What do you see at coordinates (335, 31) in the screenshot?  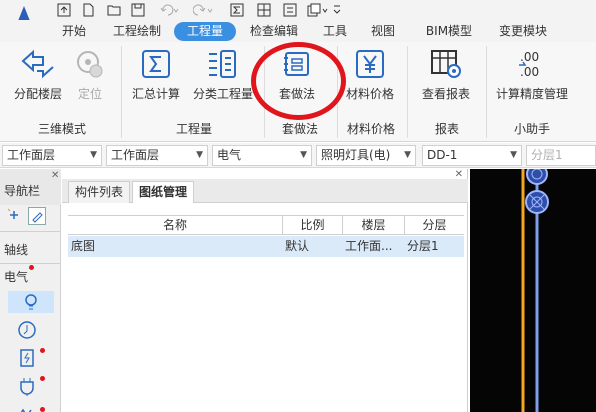 I see `tab-tools: 工具` at bounding box center [335, 31].